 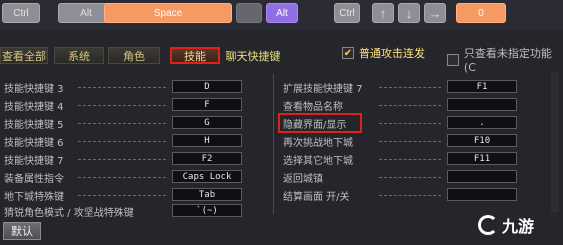 I want to click on right-row: 选择其它地下城 F11, so click(x=414, y=159).